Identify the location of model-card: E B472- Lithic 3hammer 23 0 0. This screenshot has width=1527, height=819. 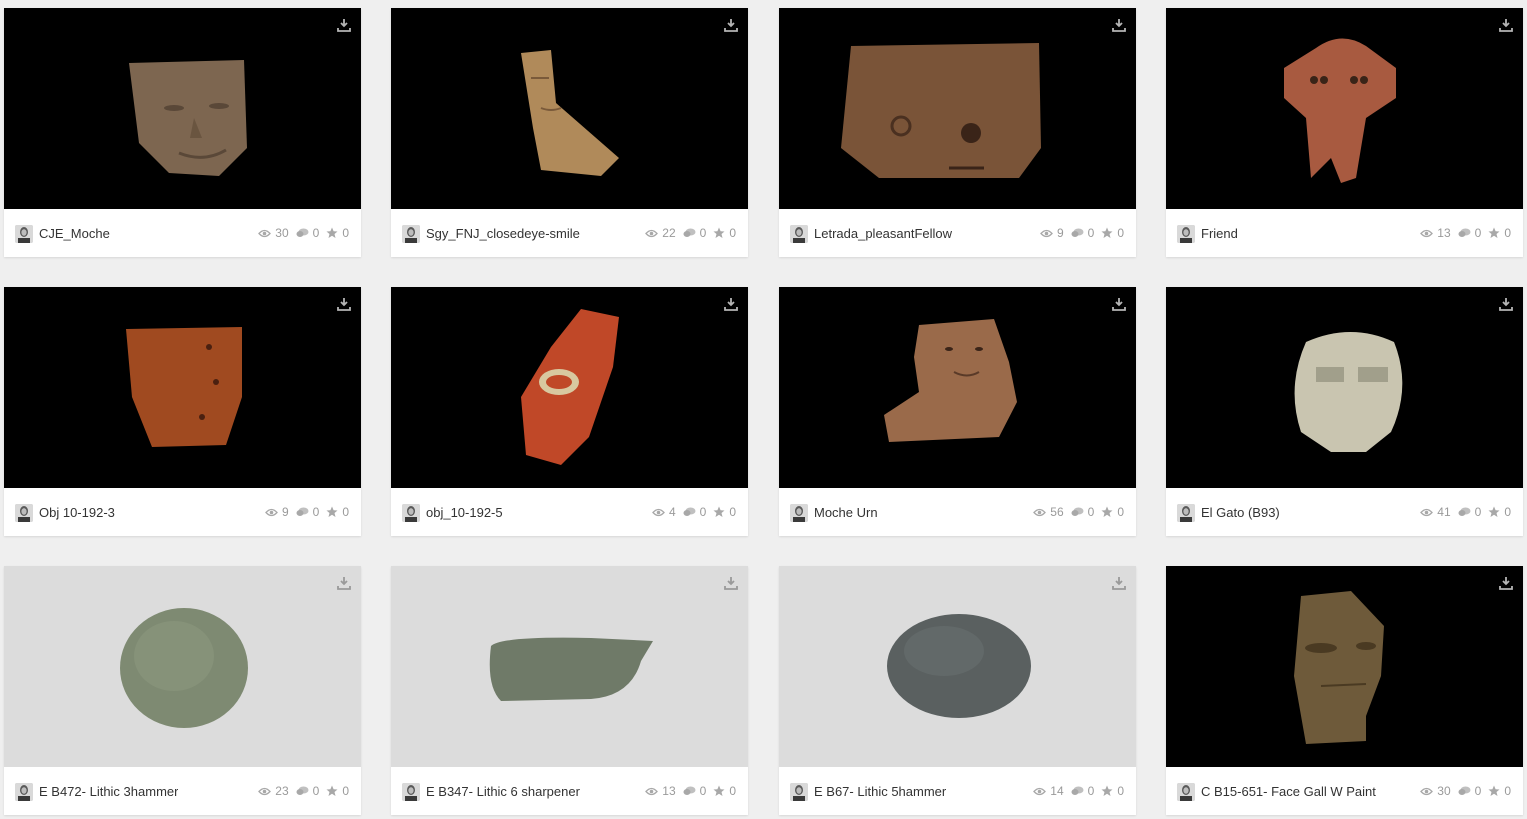
(182, 690).